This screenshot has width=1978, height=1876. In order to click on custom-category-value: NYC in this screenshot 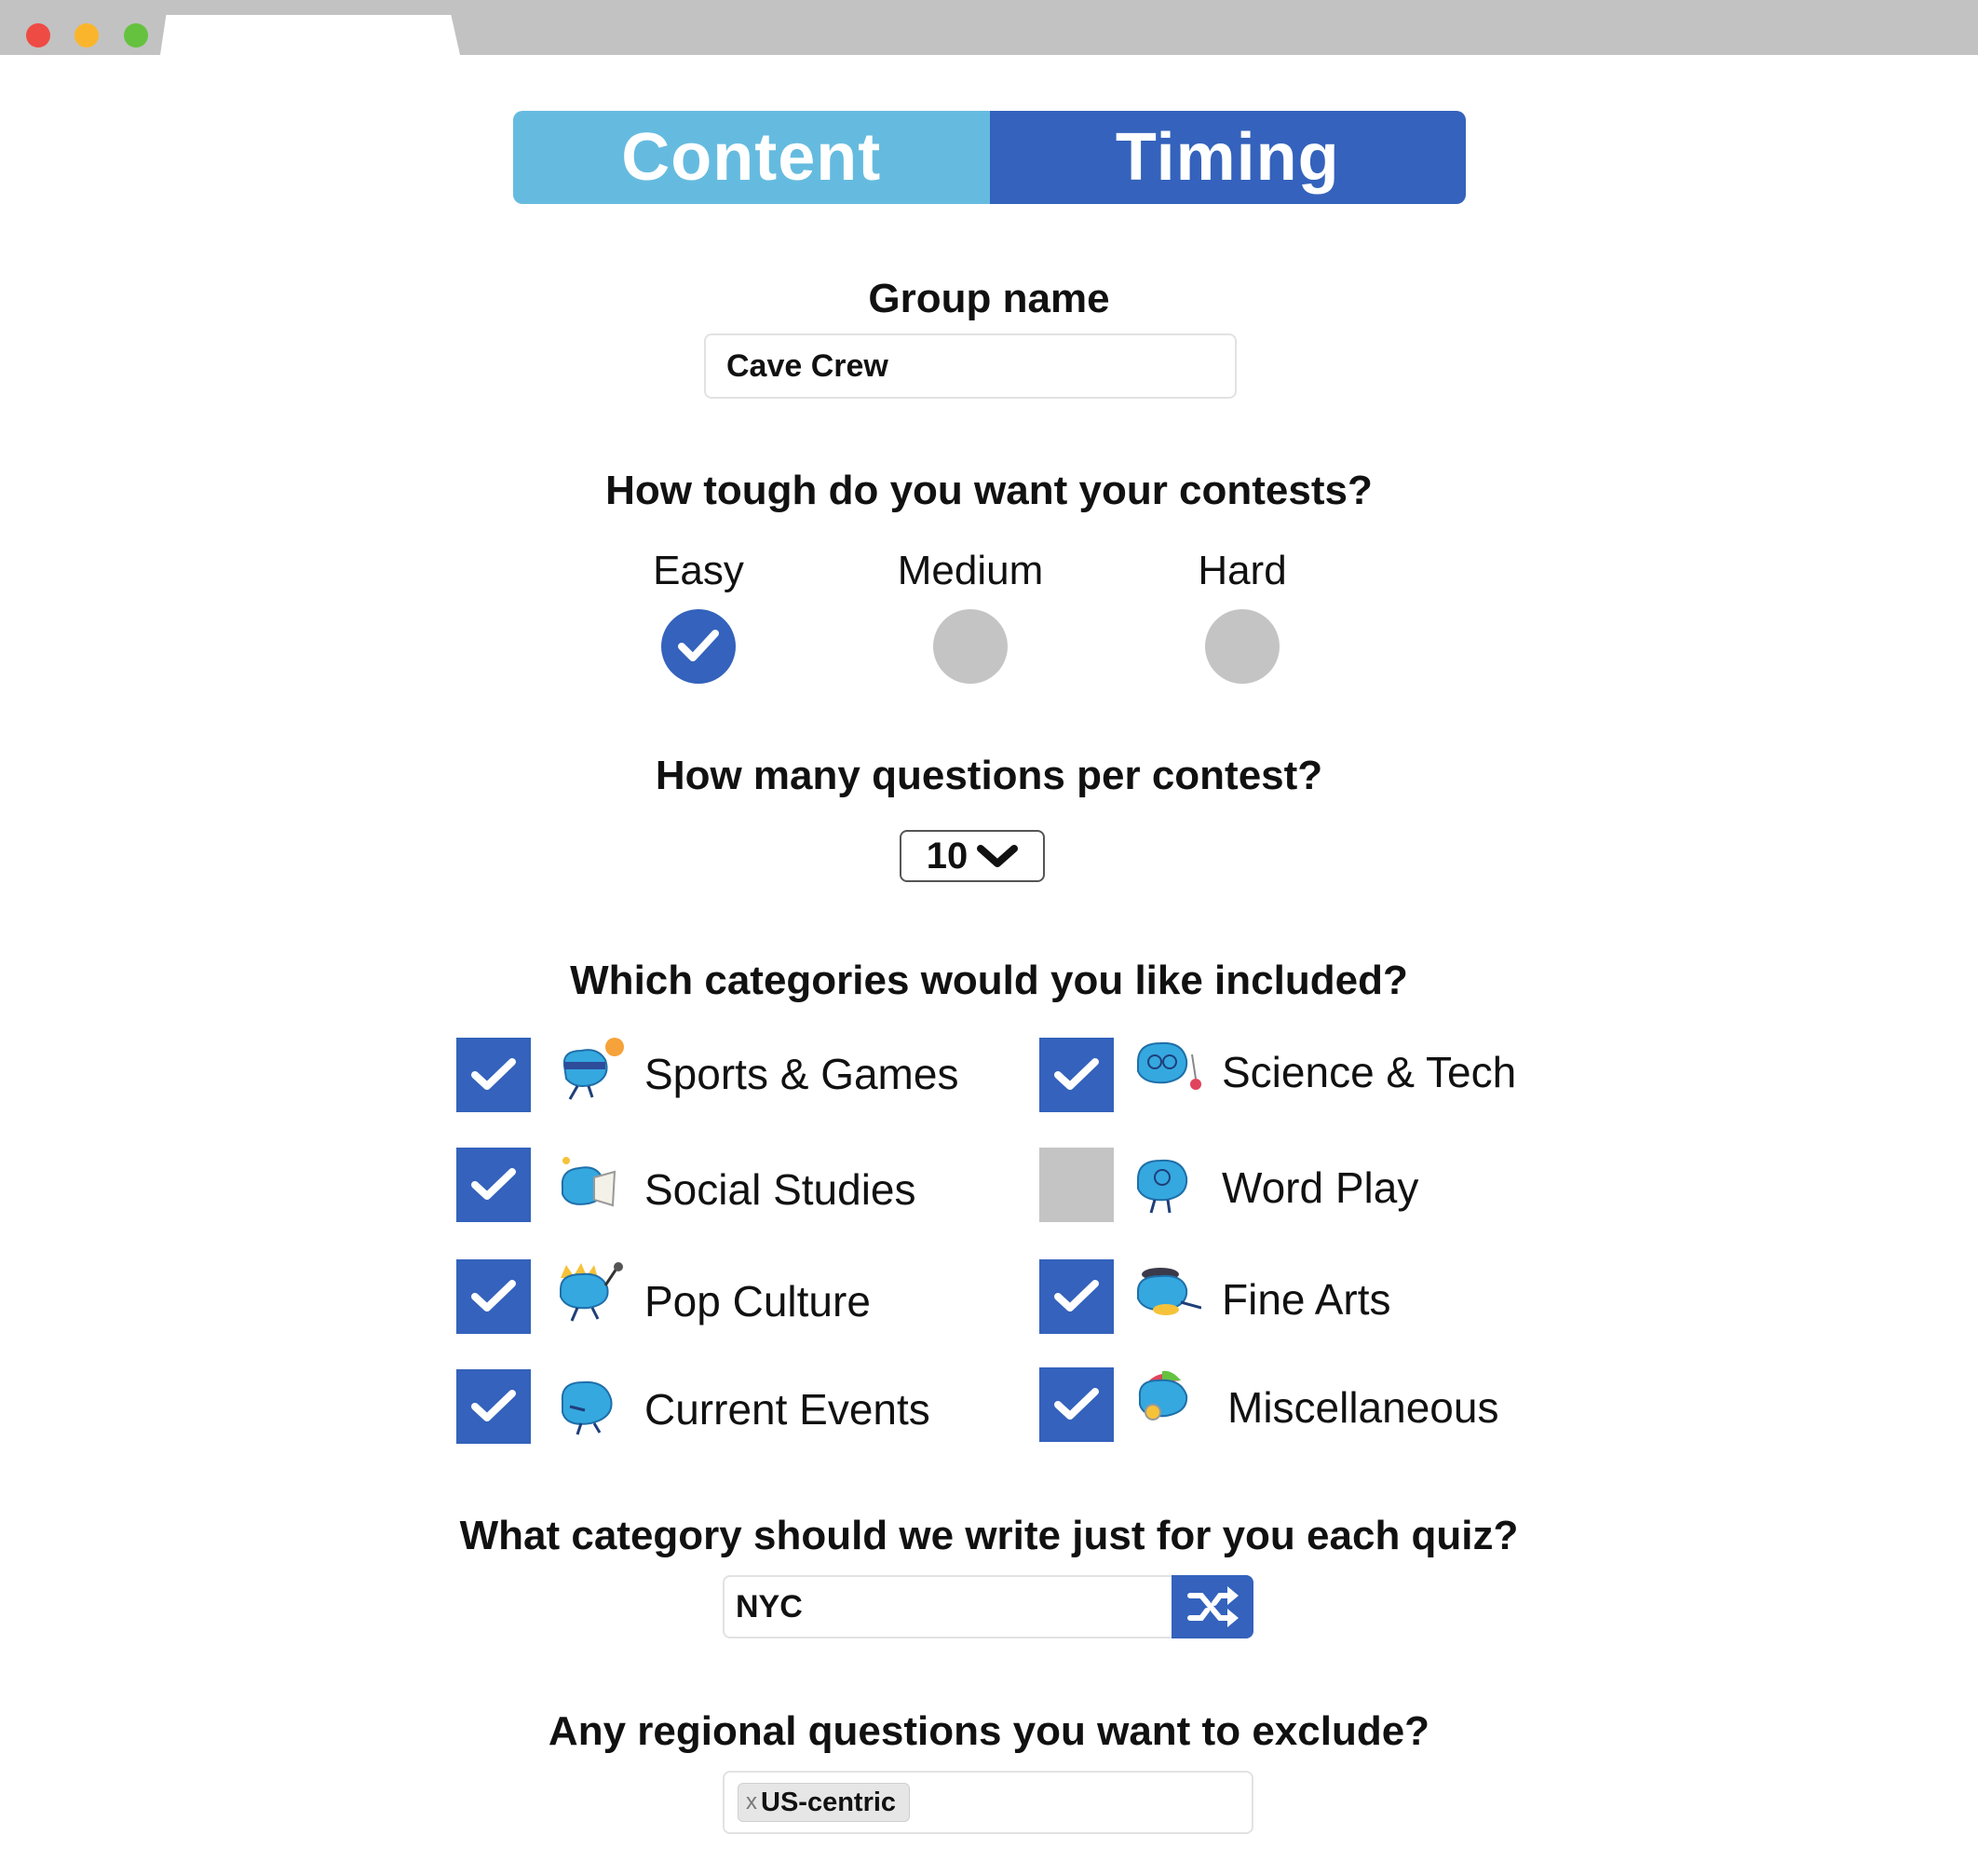, I will do `click(769, 1606)`.